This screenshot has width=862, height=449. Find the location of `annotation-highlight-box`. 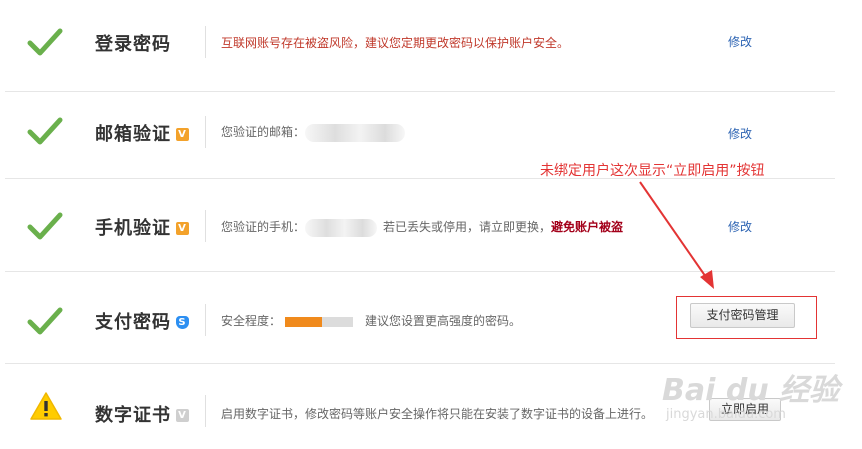

annotation-highlight-box is located at coordinates (746, 317).